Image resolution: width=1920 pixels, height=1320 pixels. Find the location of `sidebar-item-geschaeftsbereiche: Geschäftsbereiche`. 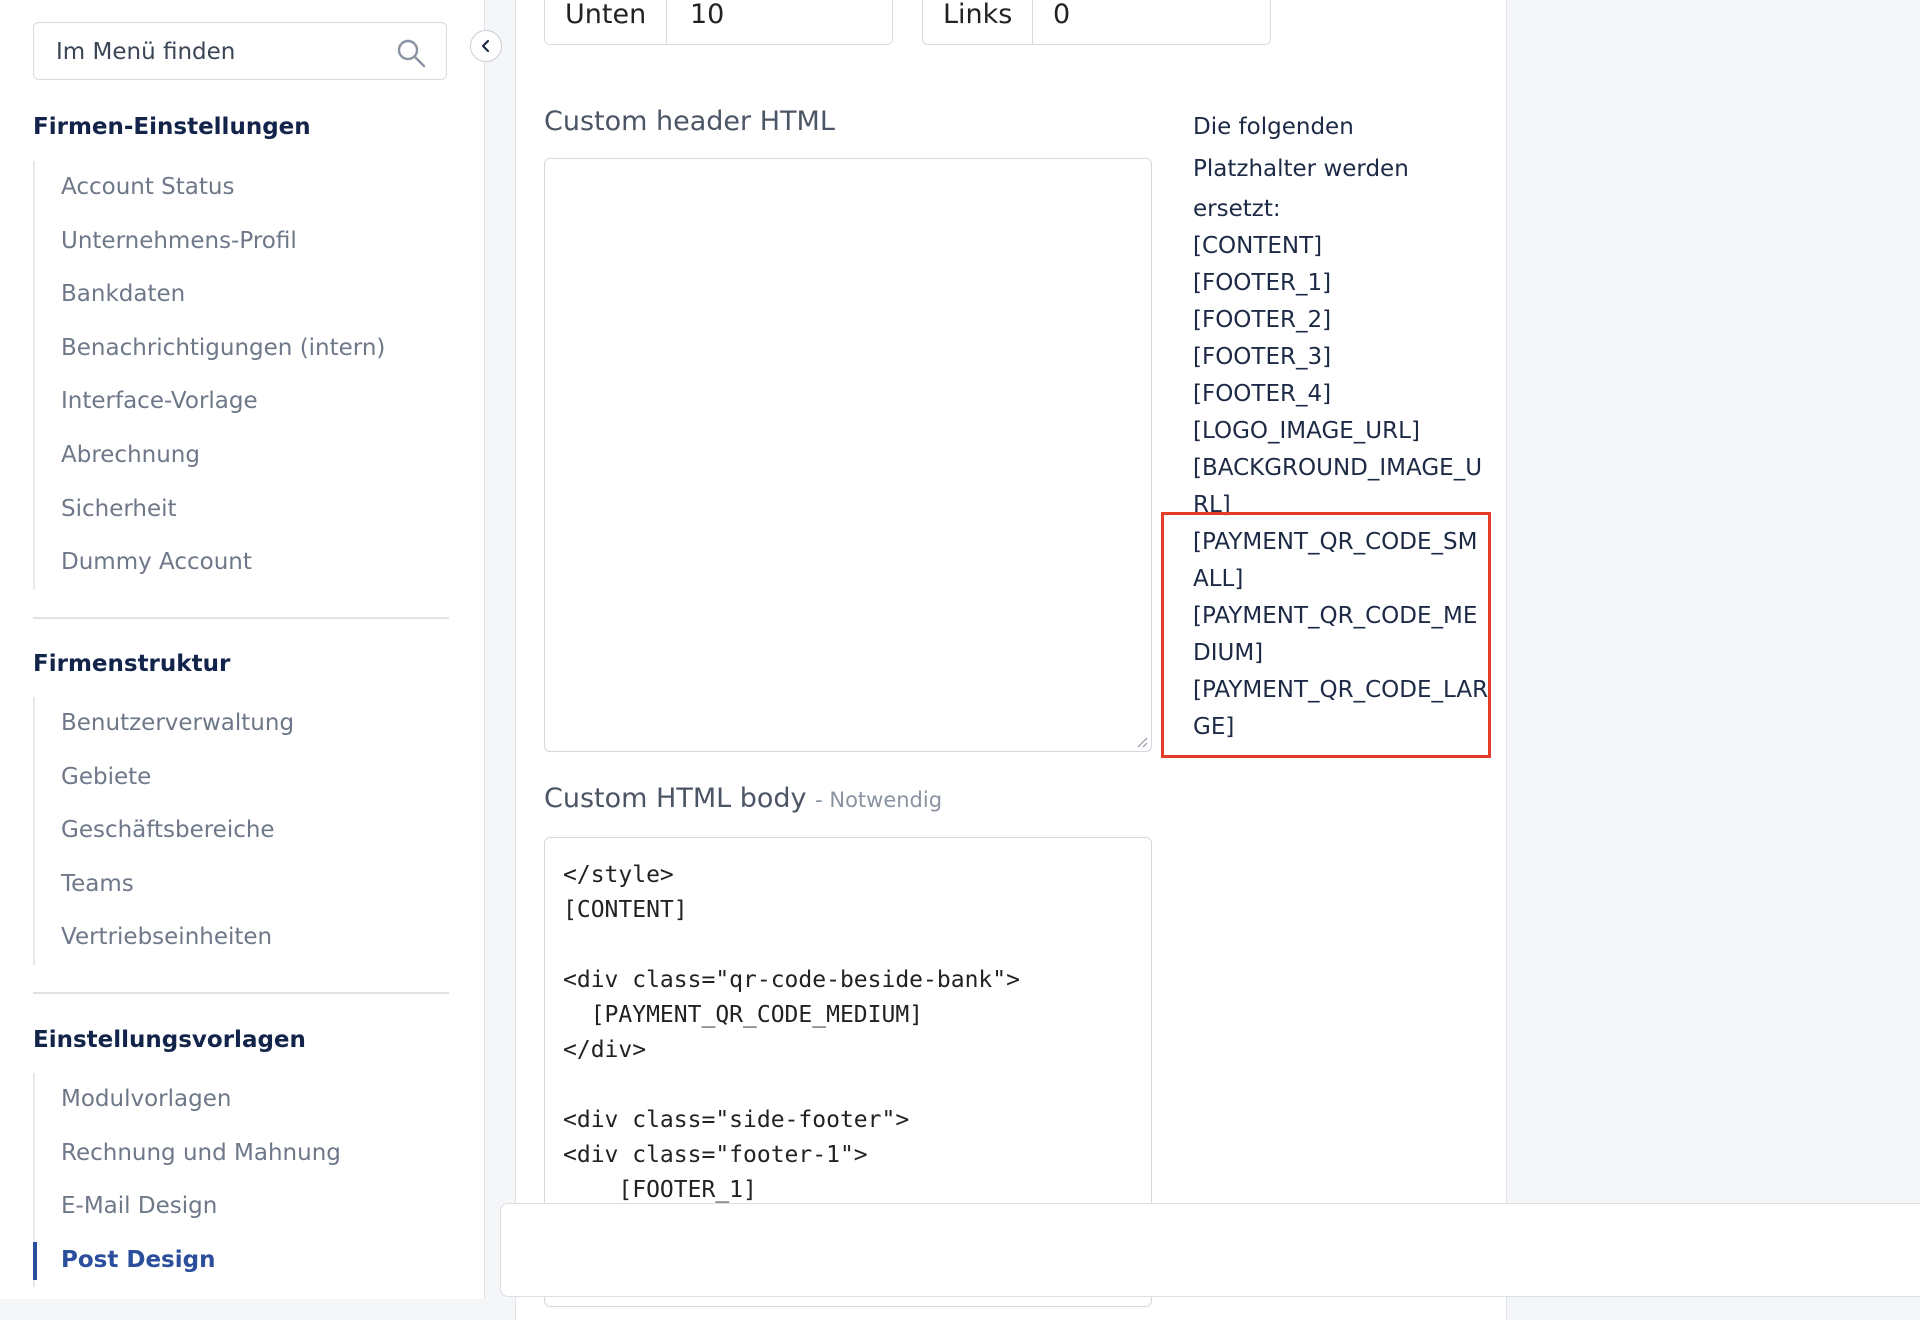

sidebar-item-geschaeftsbereiche: Geschäftsbereiche is located at coordinates (243, 831).